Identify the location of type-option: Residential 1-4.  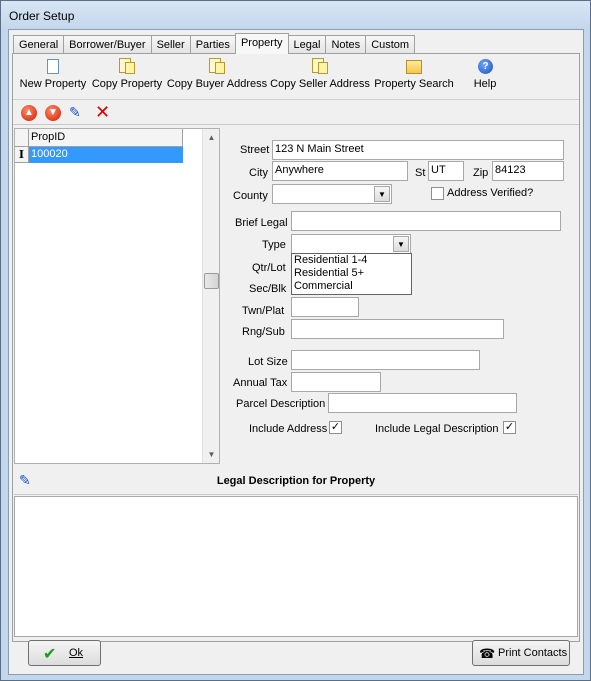
(351, 260).